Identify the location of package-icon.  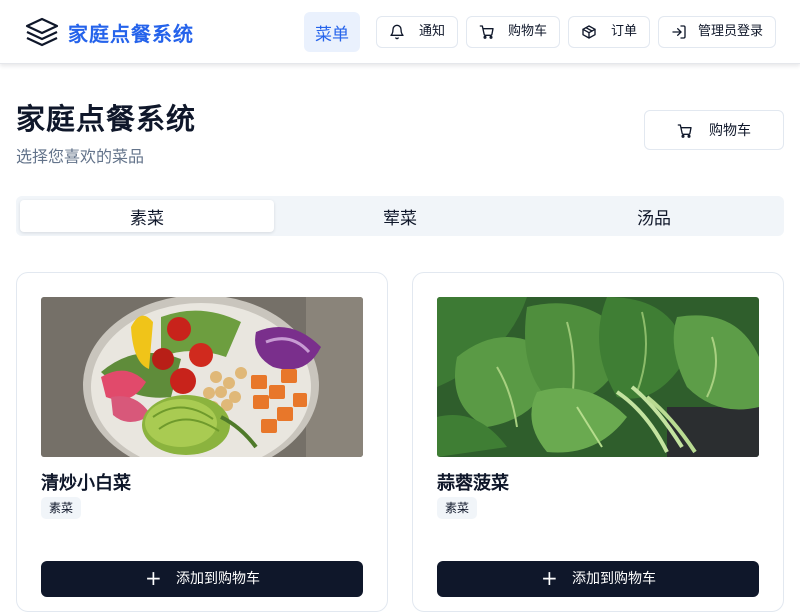
(589, 32).